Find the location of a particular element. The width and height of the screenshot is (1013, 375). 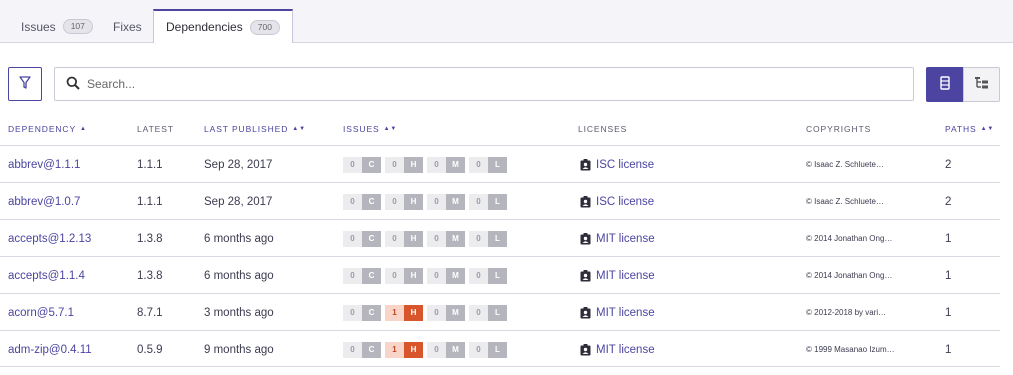

severity-h-badge: 0H is located at coordinates (404, 275).